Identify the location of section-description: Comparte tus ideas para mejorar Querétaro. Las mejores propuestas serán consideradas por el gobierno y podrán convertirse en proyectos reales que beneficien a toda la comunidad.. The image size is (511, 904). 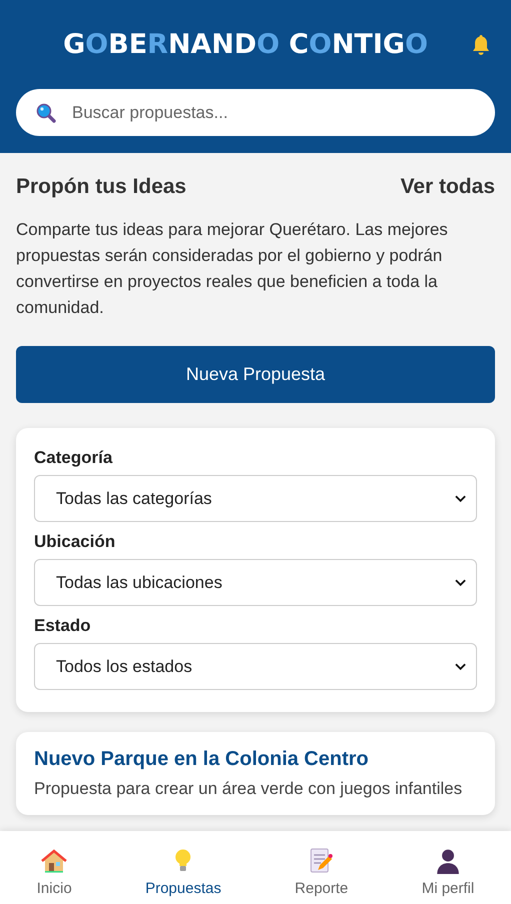
(232, 269).